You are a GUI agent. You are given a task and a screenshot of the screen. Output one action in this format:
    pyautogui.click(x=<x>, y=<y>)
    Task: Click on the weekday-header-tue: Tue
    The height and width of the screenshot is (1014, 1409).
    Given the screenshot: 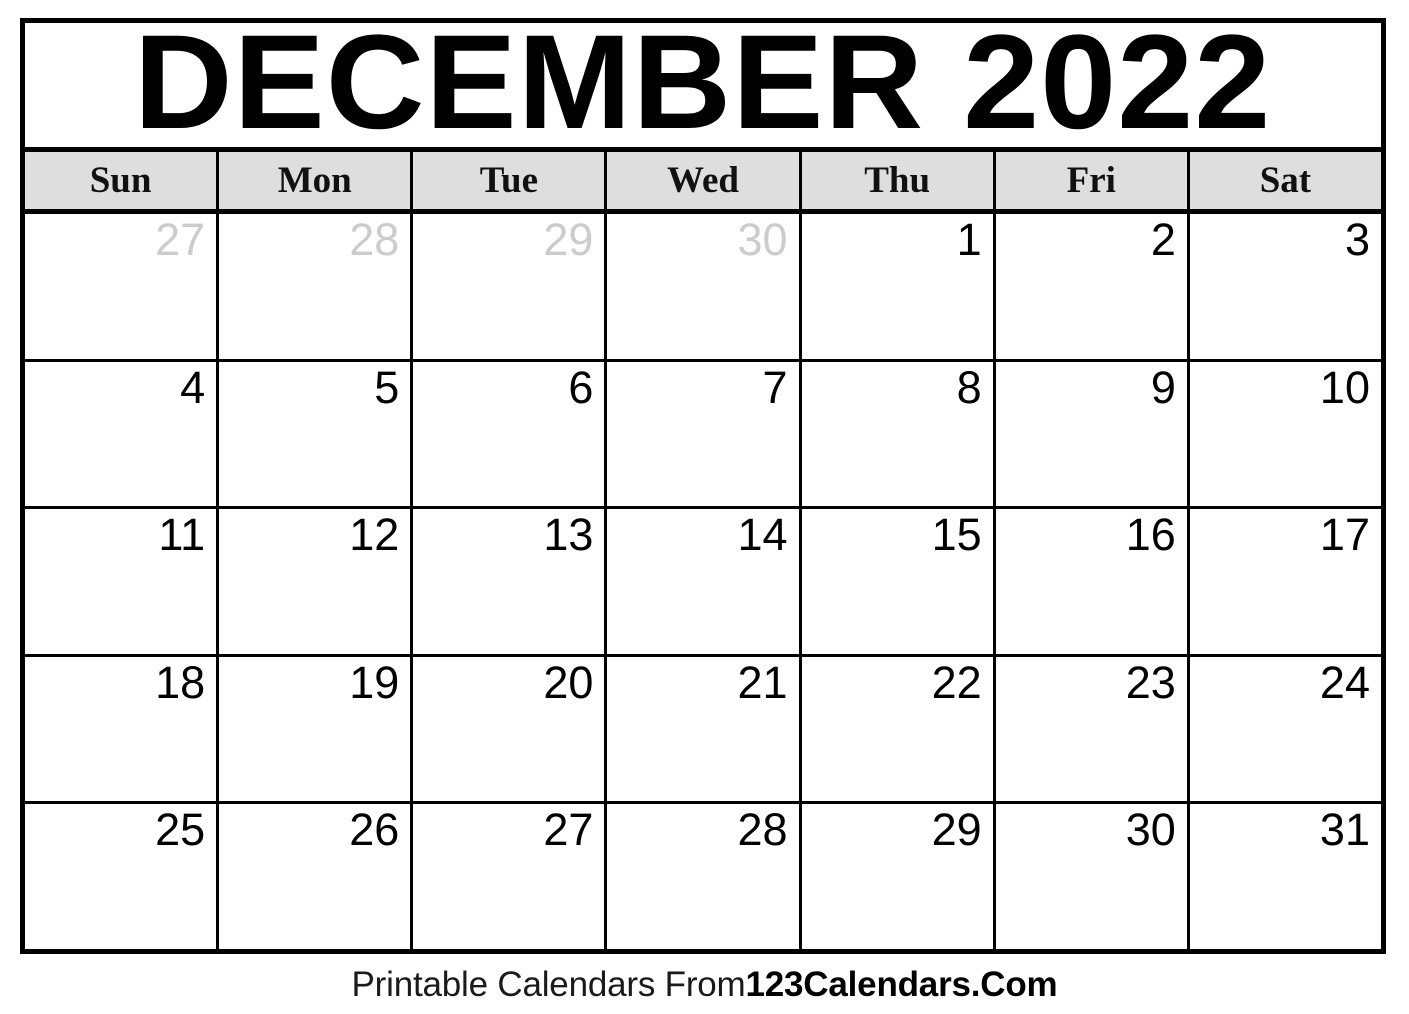 What is the action you would take?
    pyautogui.click(x=510, y=180)
    